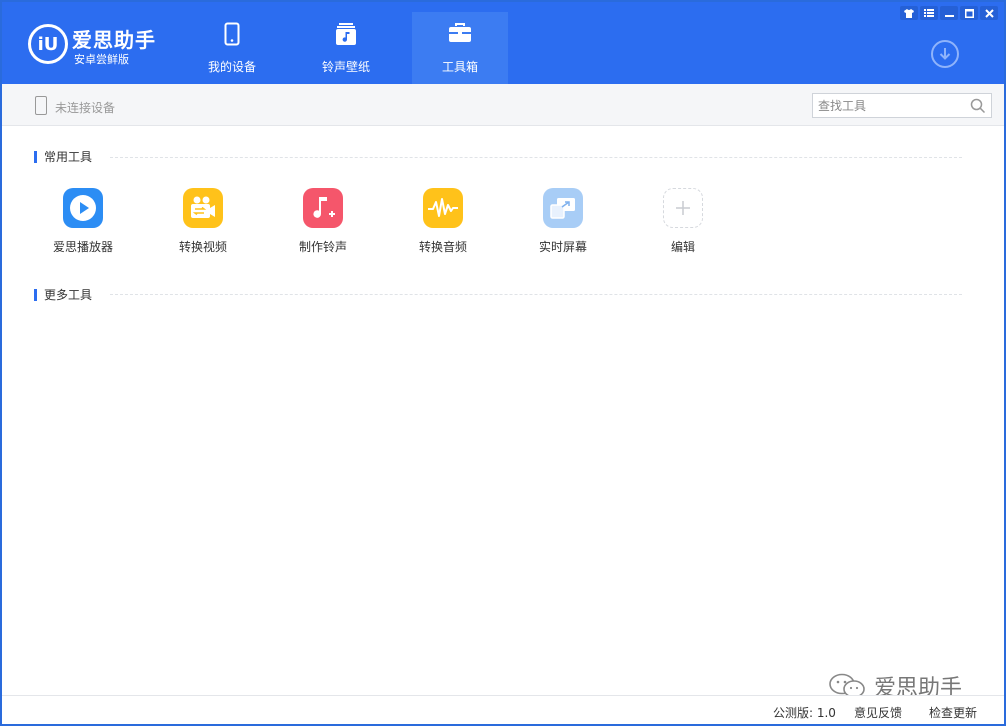 This screenshot has height=726, width=1006. I want to click on video-convert-icon, so click(203, 208).